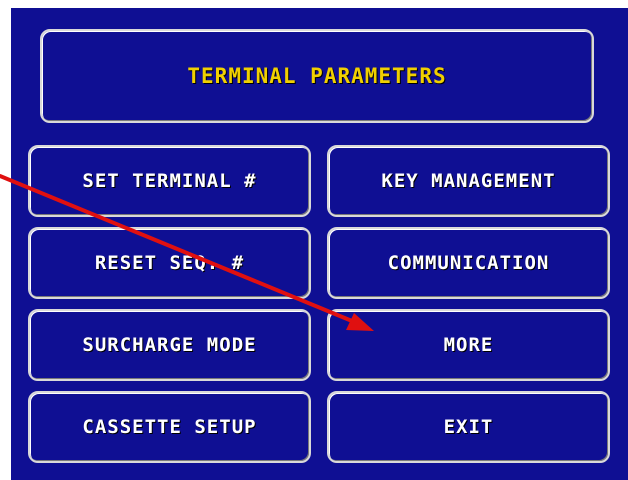 This screenshot has height=480, width=628. I want to click on communication-button: COMMUNICATION, so click(468, 263).